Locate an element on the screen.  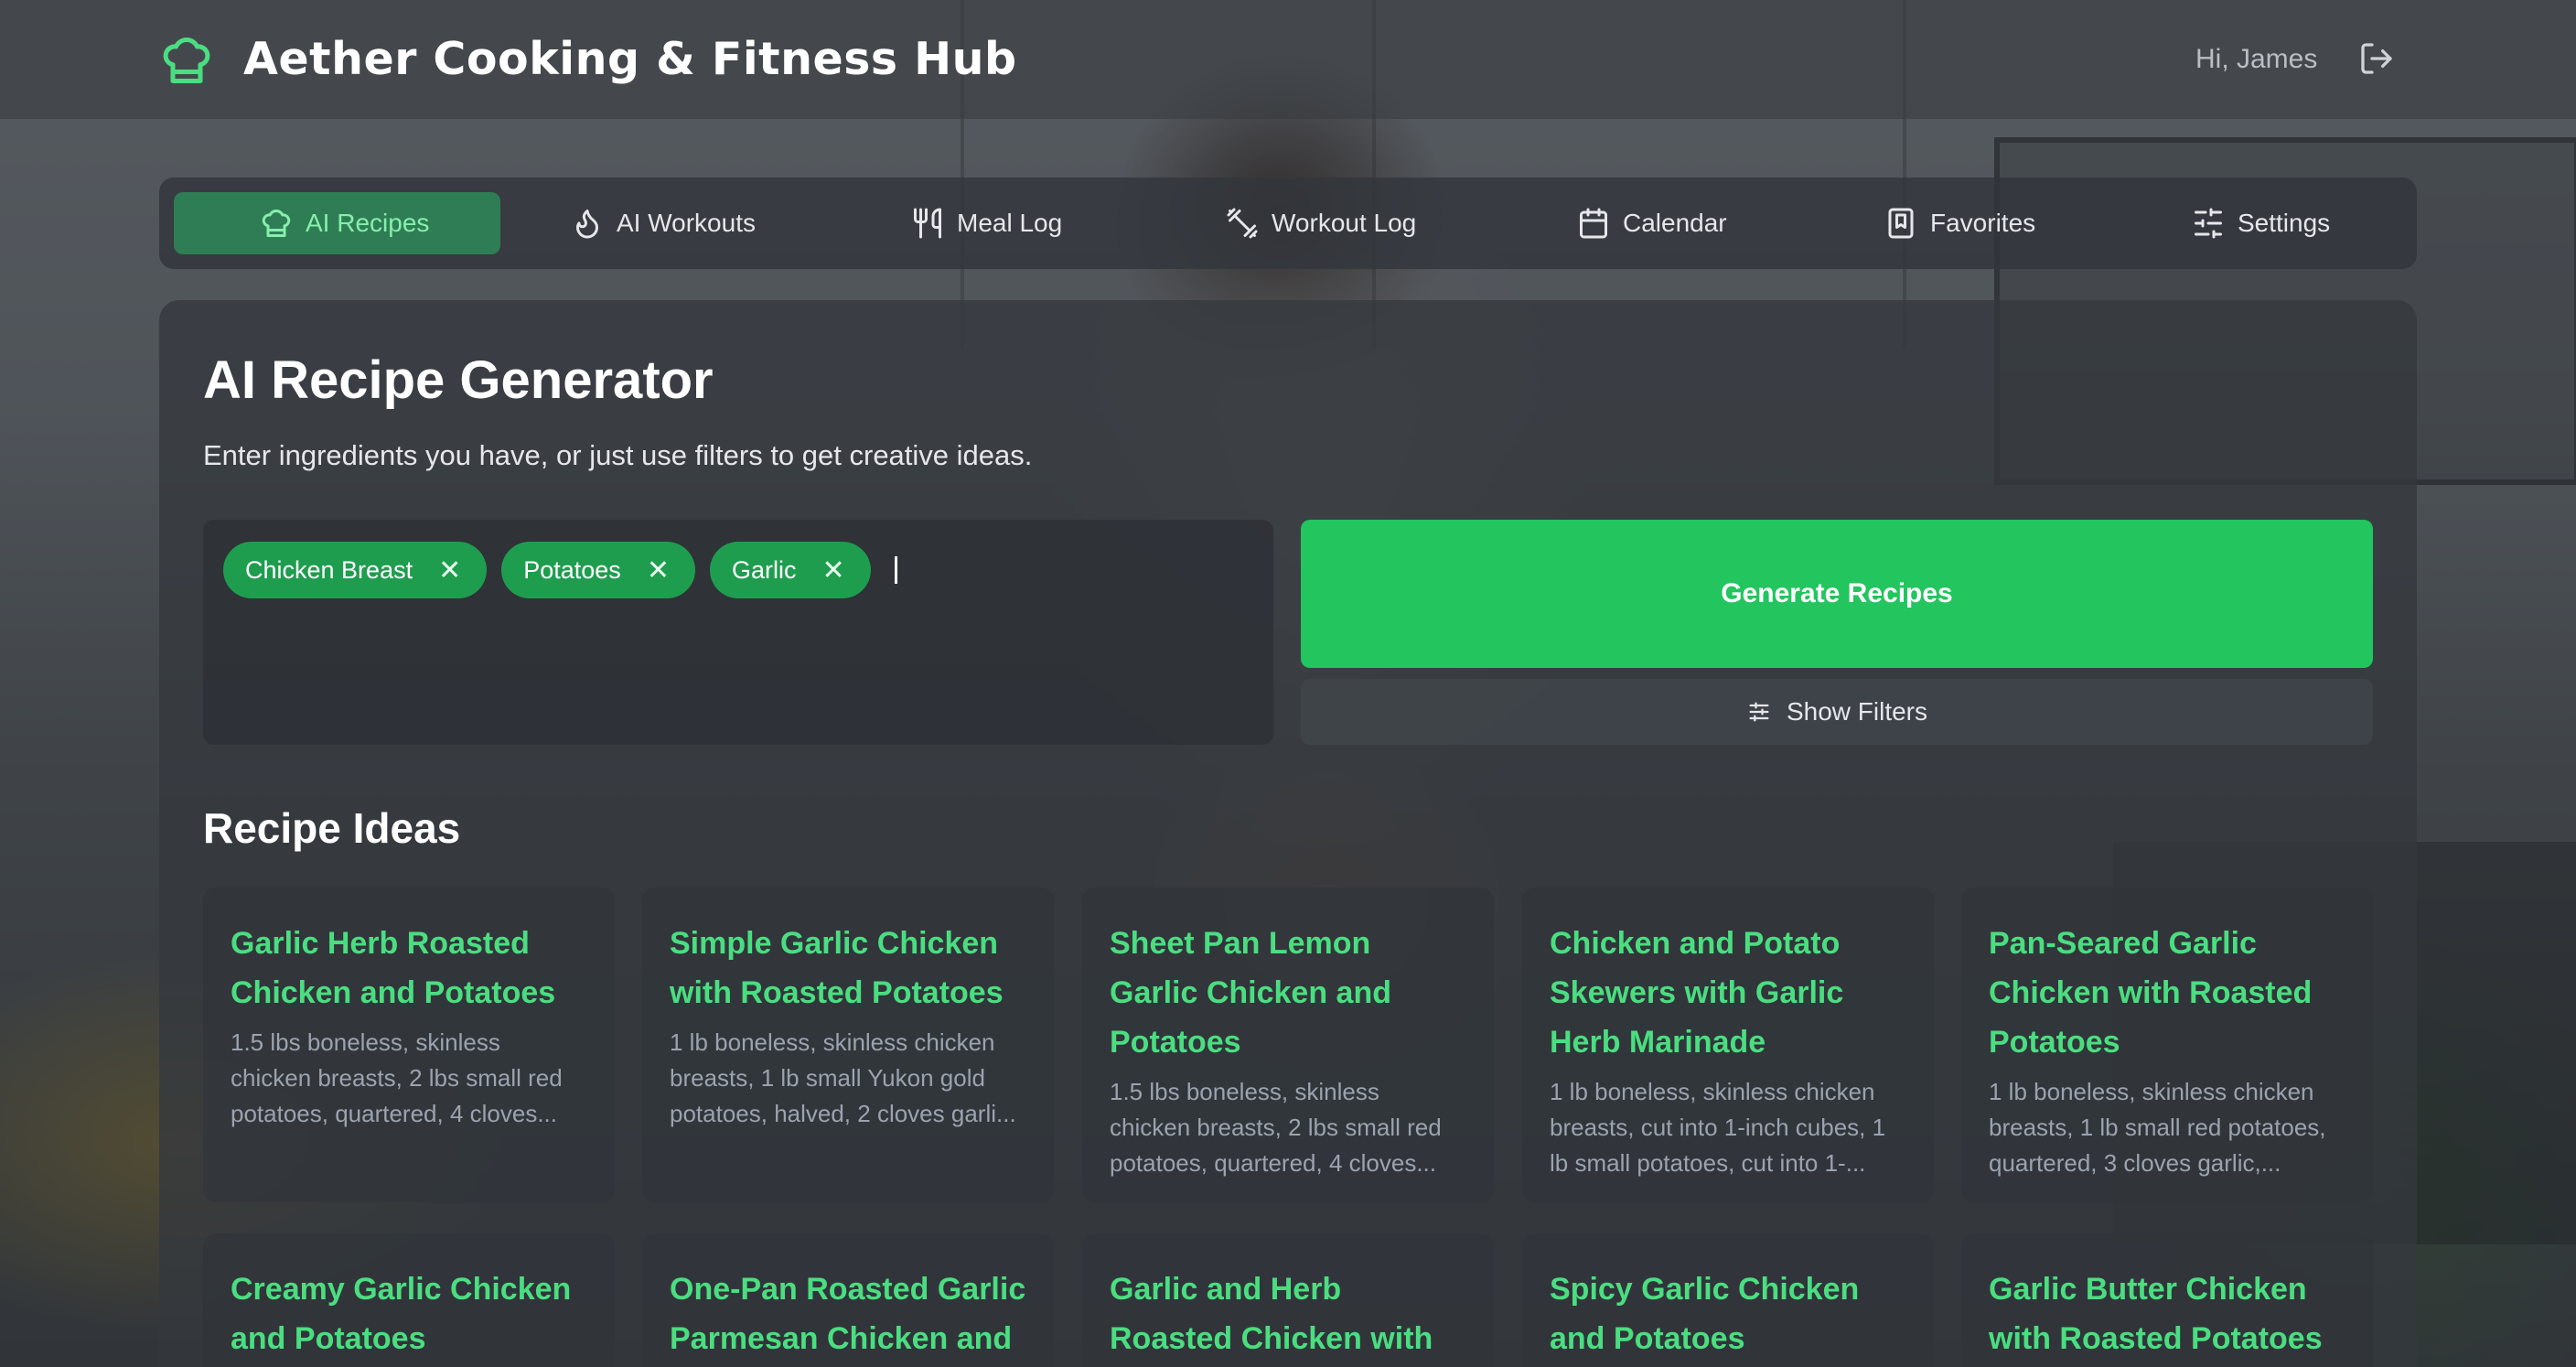
nav-item-ai-recipes: AI Recipes is located at coordinates (338, 223).